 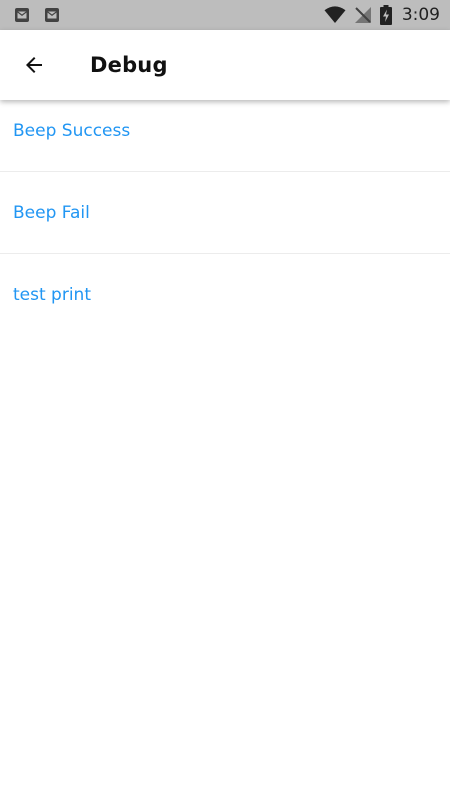 I want to click on back-button, so click(x=34, y=65).